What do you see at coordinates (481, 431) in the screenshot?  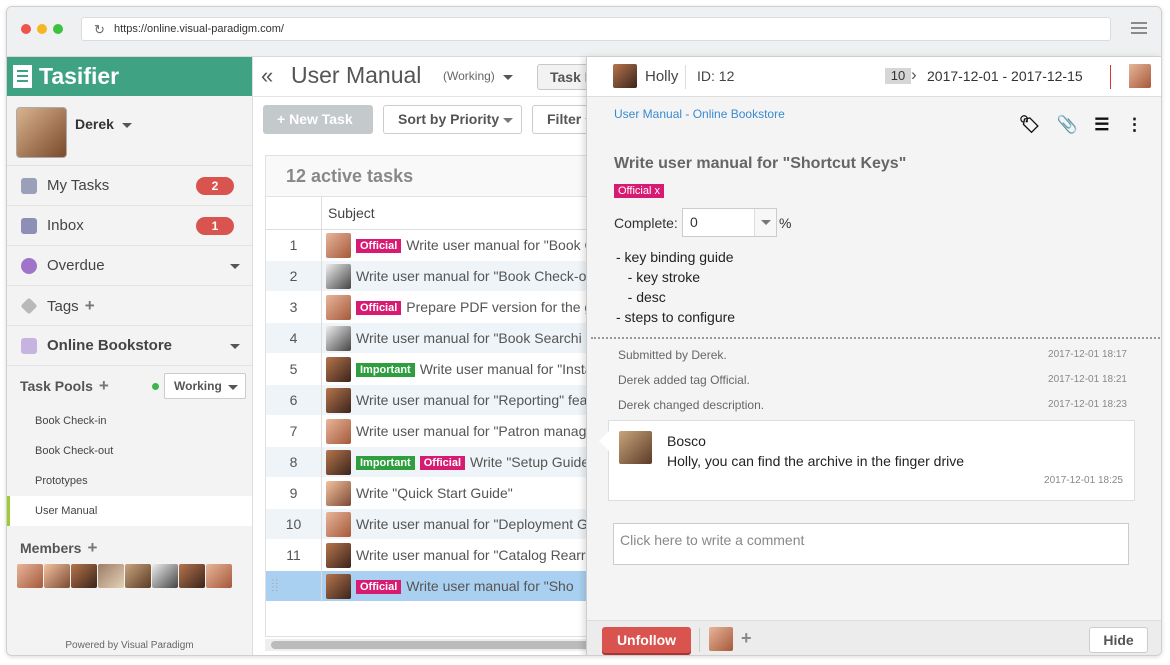 I see `task-subject: Write user manual for "Patron manag` at bounding box center [481, 431].